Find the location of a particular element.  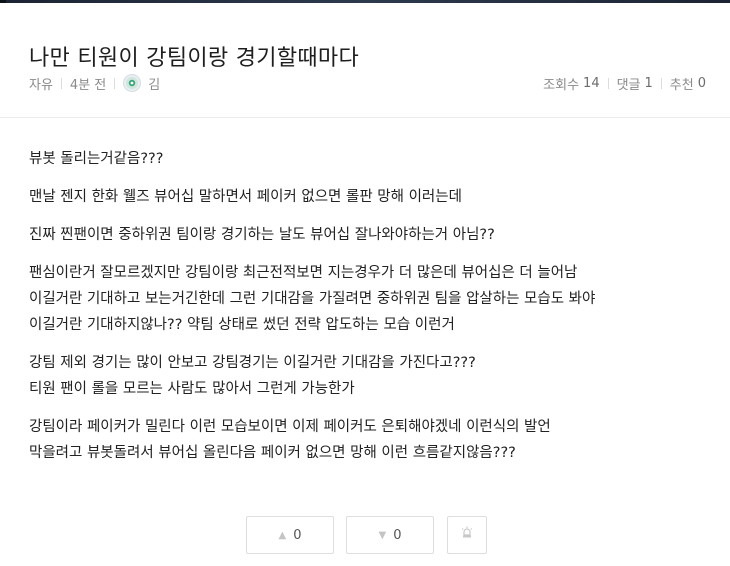

avatar-icon is located at coordinates (132, 83).